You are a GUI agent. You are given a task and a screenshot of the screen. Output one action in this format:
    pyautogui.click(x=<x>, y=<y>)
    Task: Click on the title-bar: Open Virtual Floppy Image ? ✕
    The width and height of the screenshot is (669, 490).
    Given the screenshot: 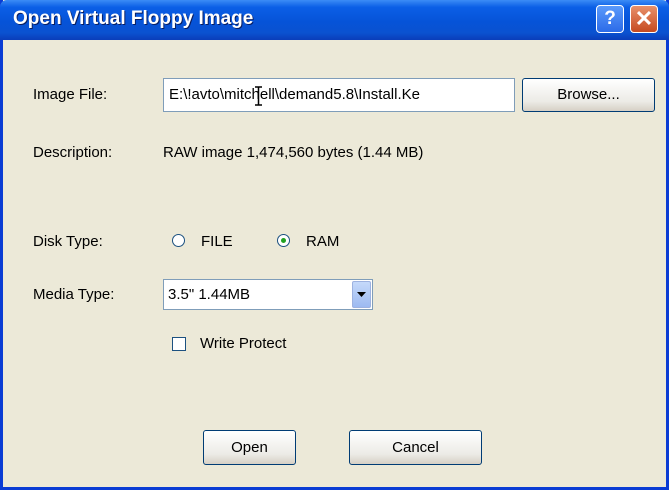 What is the action you would take?
    pyautogui.click(x=334, y=20)
    